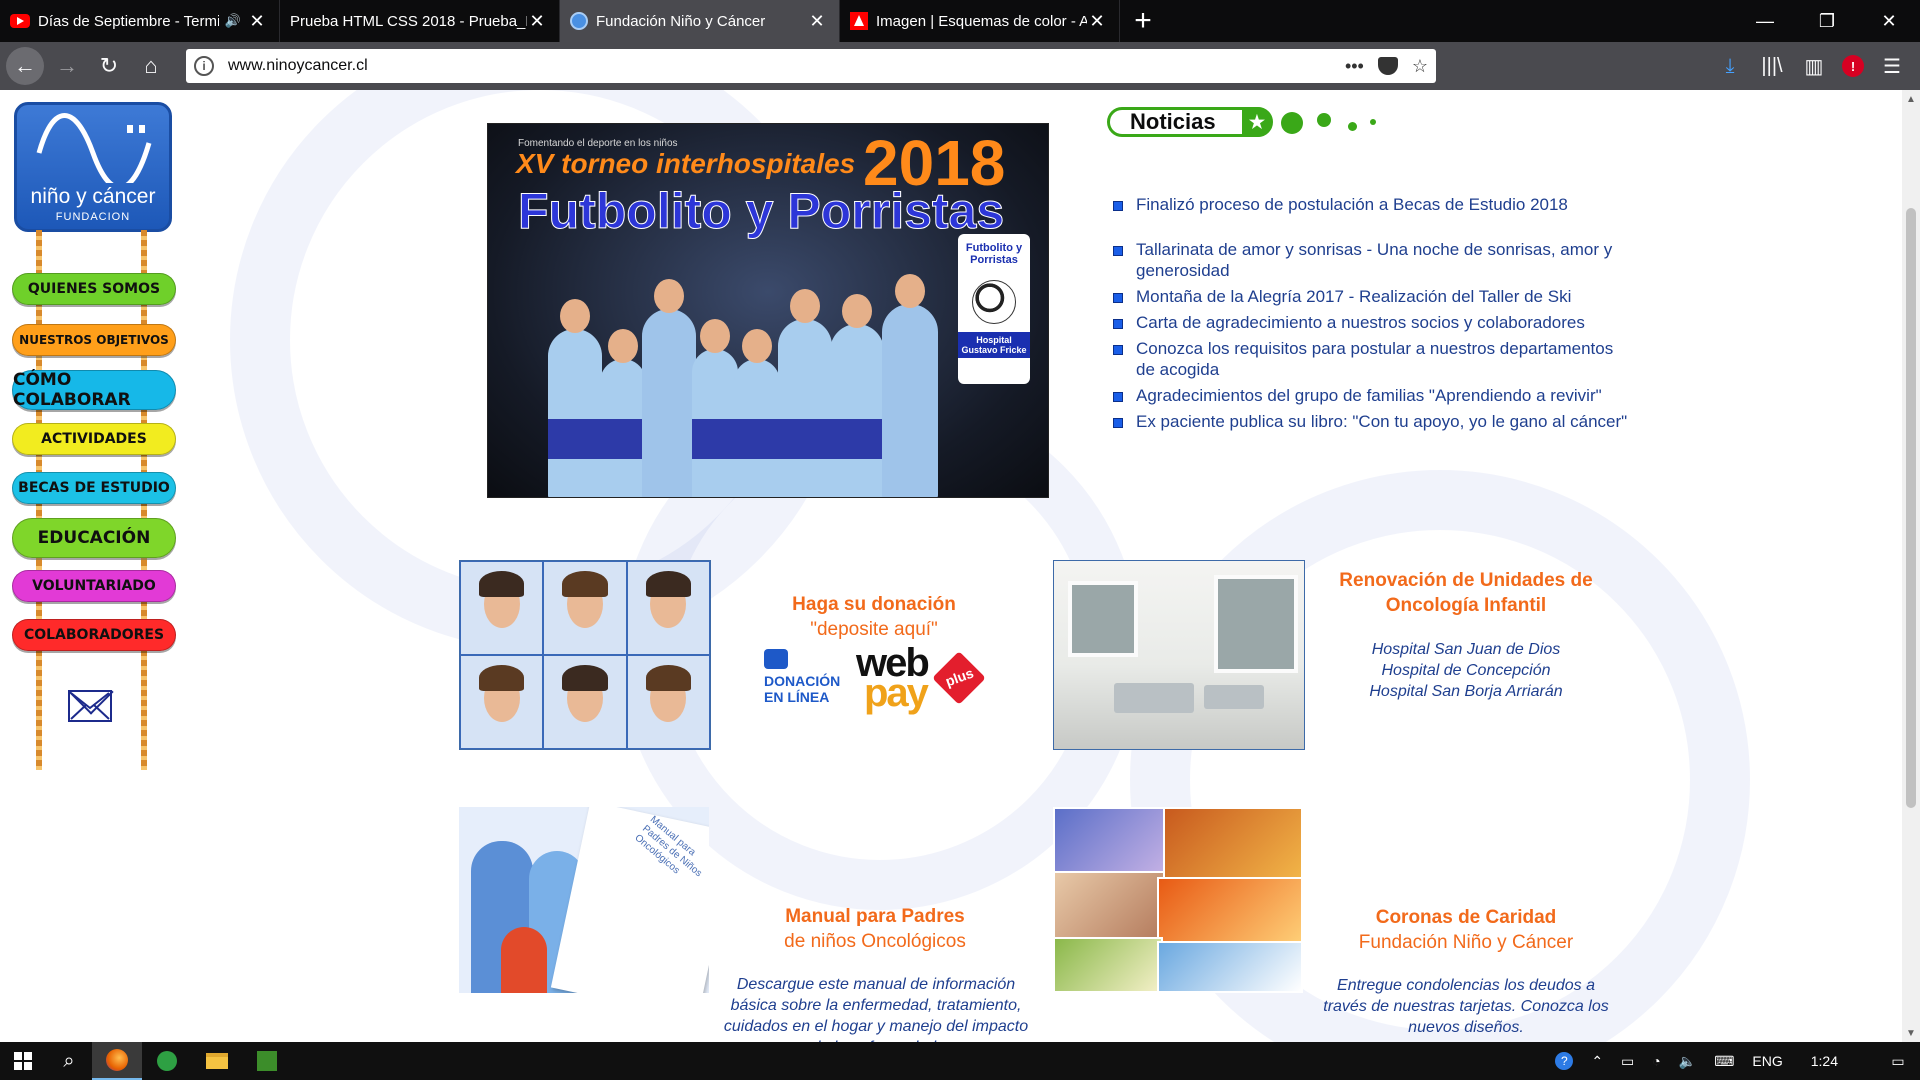  What do you see at coordinates (117, 1061) in the screenshot?
I see `taskbar-firefox-icon` at bounding box center [117, 1061].